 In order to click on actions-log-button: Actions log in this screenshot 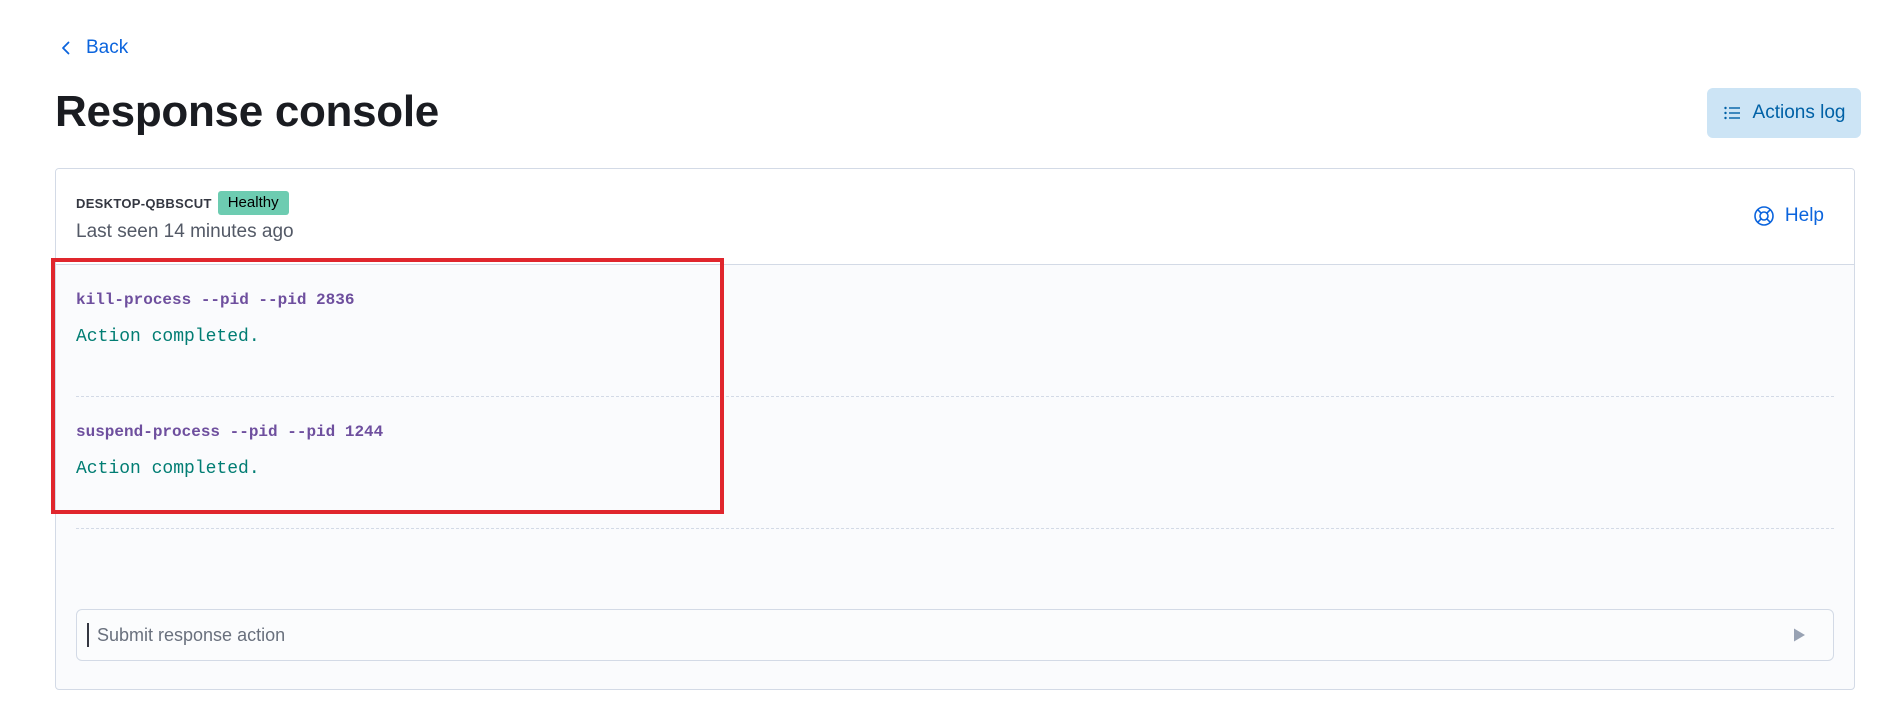, I will do `click(1784, 113)`.